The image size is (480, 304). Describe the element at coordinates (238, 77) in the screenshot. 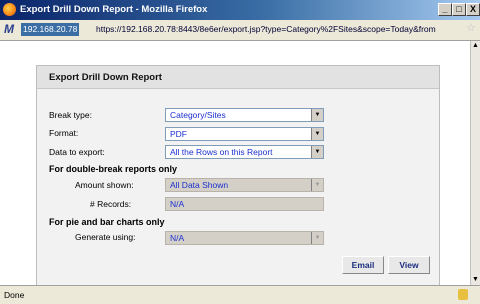

I see `dialog-header: Export Drill Down Report` at that location.